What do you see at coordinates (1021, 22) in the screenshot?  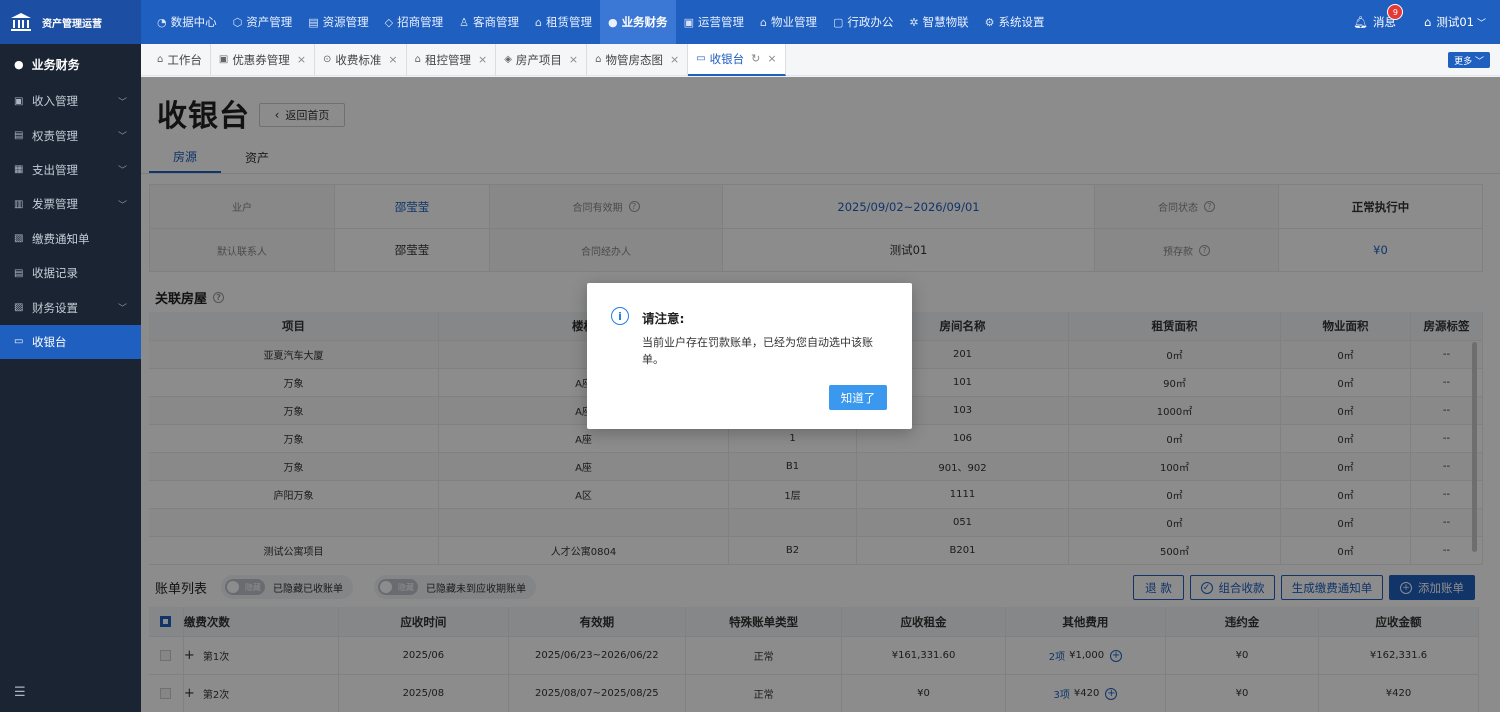 I see `nav-item-label: 系统设置` at bounding box center [1021, 22].